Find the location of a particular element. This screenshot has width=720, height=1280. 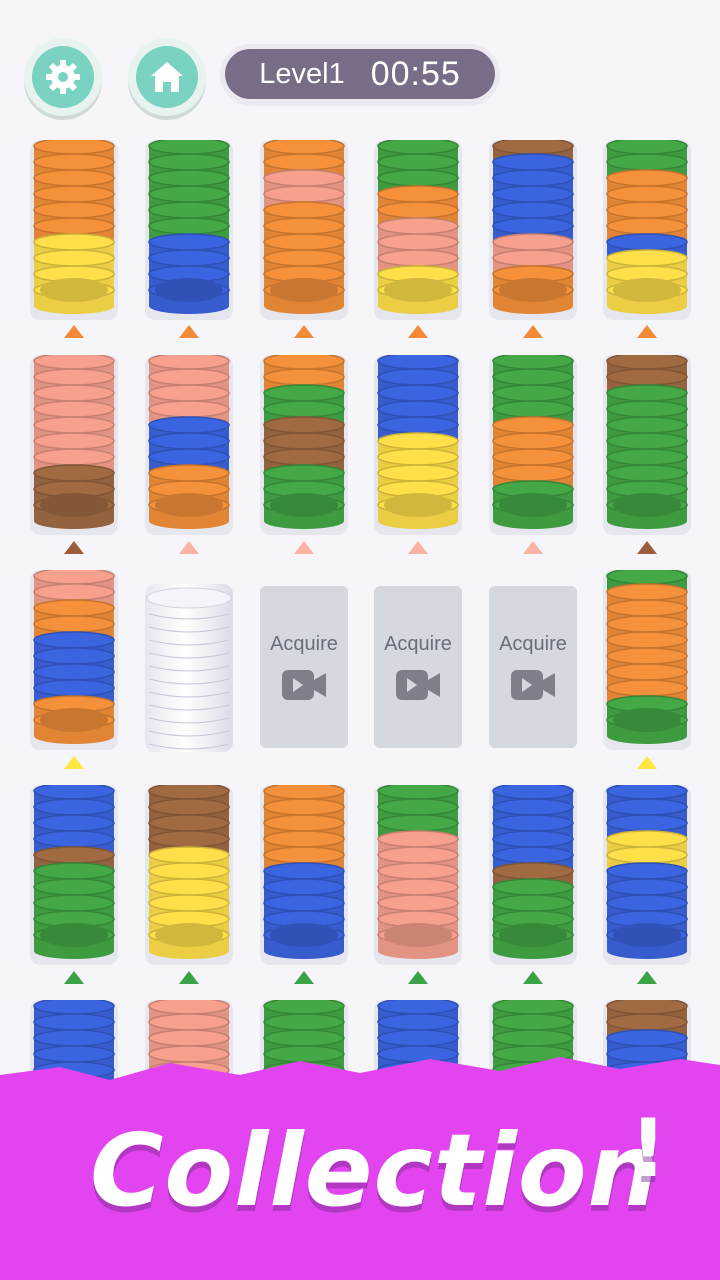

empty-tube is located at coordinates (189, 668).